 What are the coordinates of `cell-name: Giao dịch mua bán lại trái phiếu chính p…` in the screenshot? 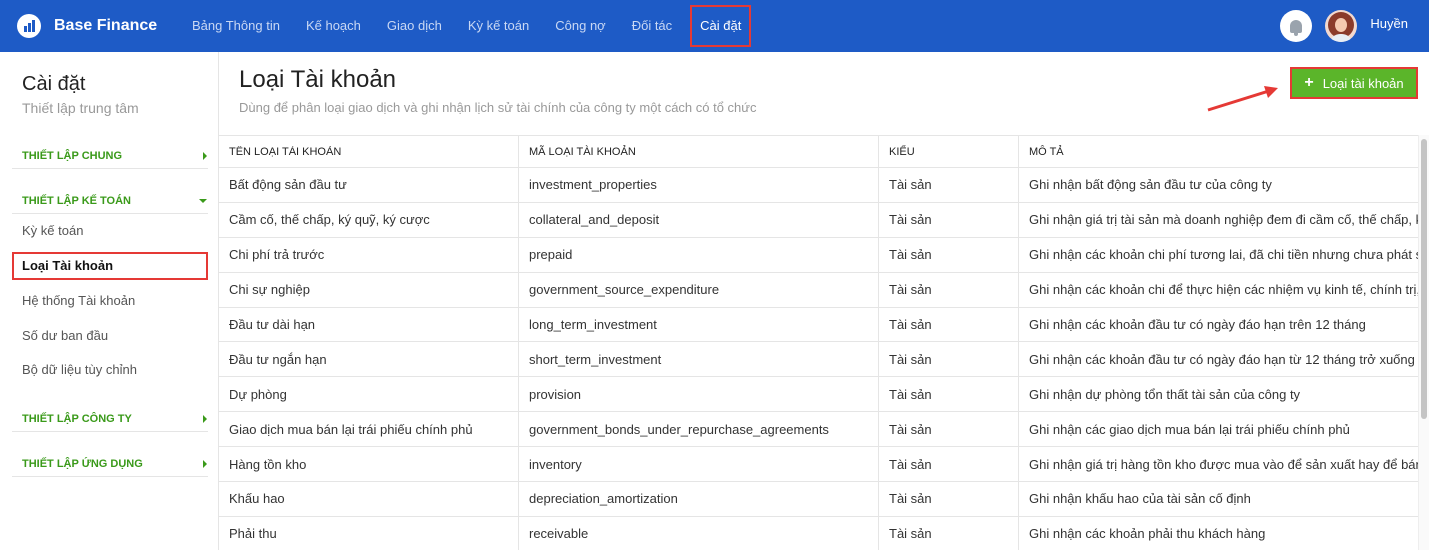 It's located at (351, 429).